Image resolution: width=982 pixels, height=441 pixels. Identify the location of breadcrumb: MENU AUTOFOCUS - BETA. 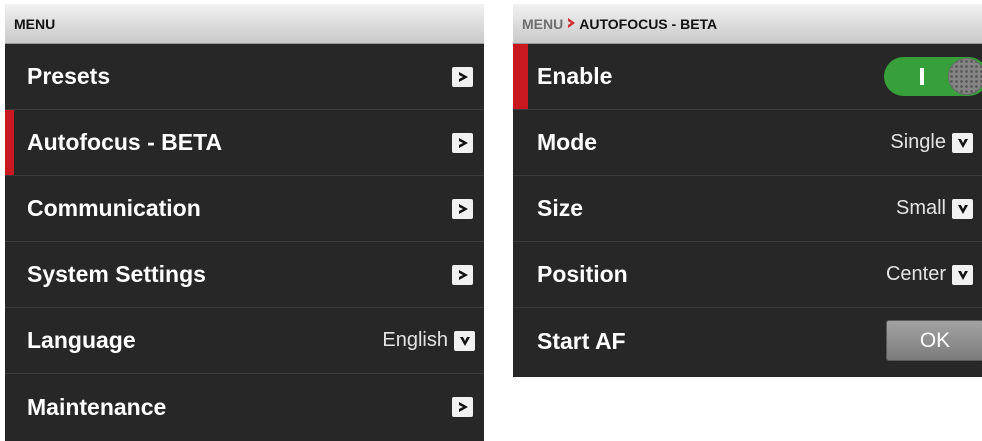
(747, 24).